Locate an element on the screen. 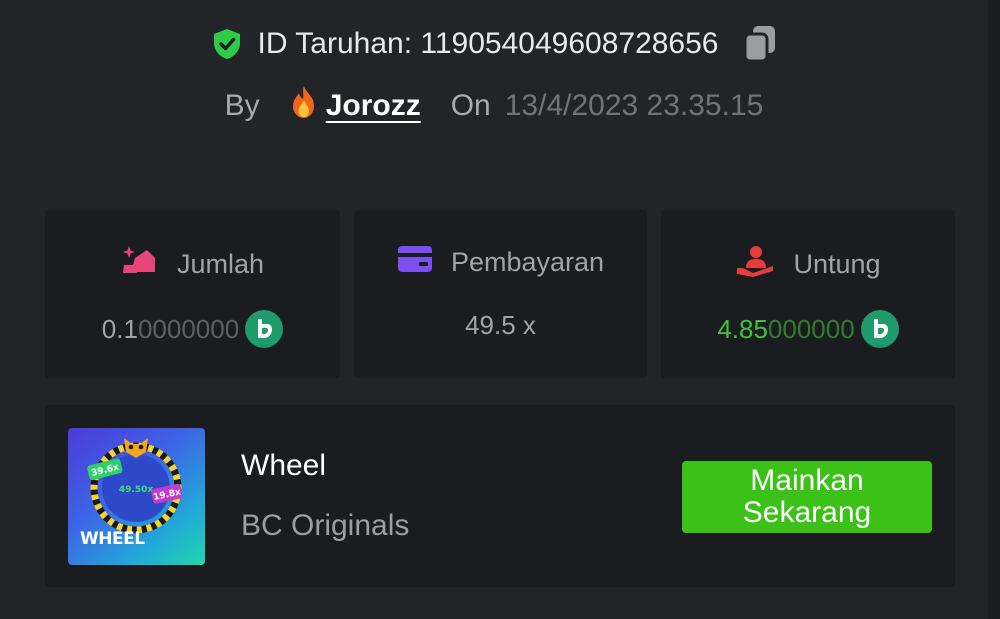 Image resolution: width=1000 pixels, height=619 pixels. bet-id-row: ID Taruhan: 119054049608728656 is located at coordinates (494, 44).